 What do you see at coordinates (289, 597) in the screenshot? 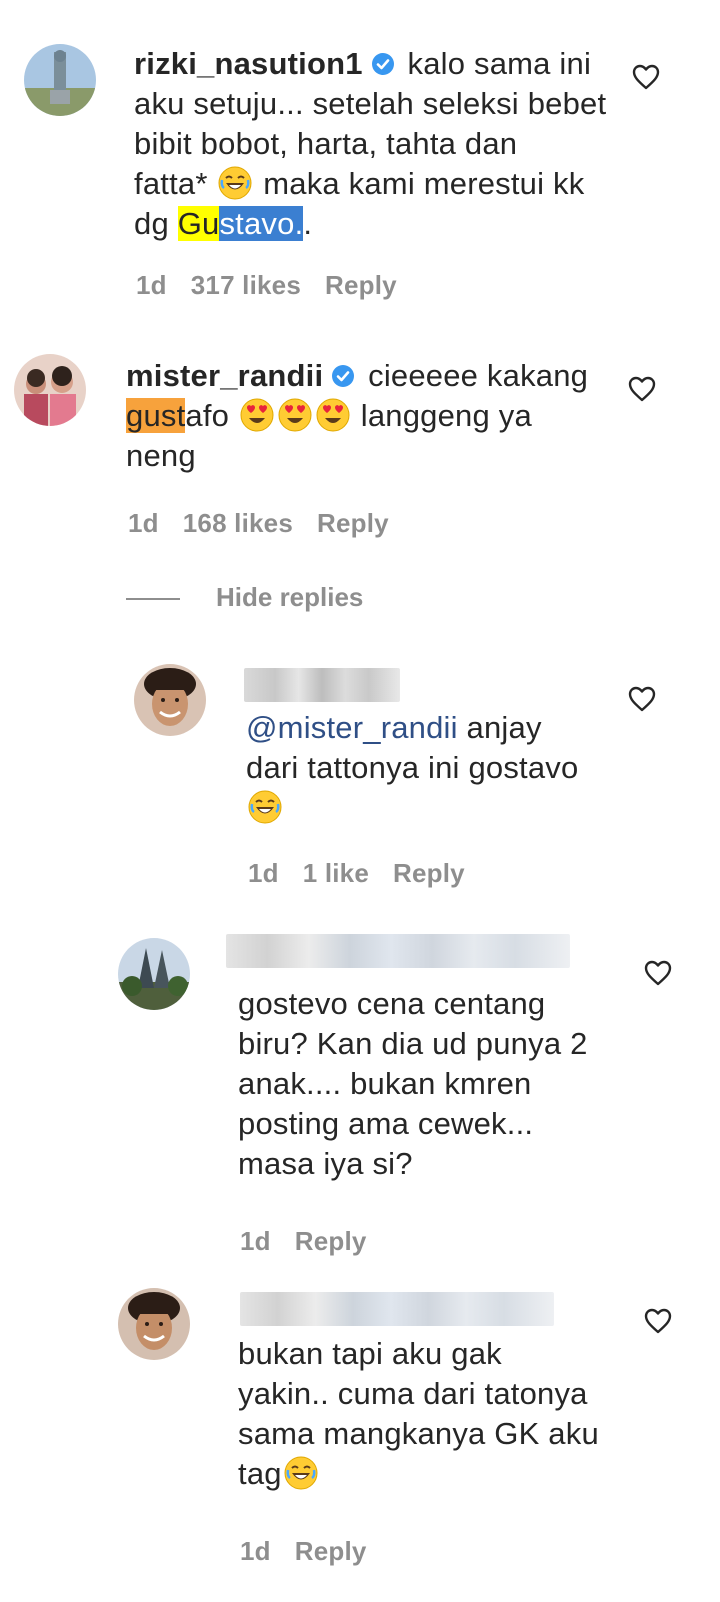
I see `hide-replies-button: Hide replies` at bounding box center [289, 597].